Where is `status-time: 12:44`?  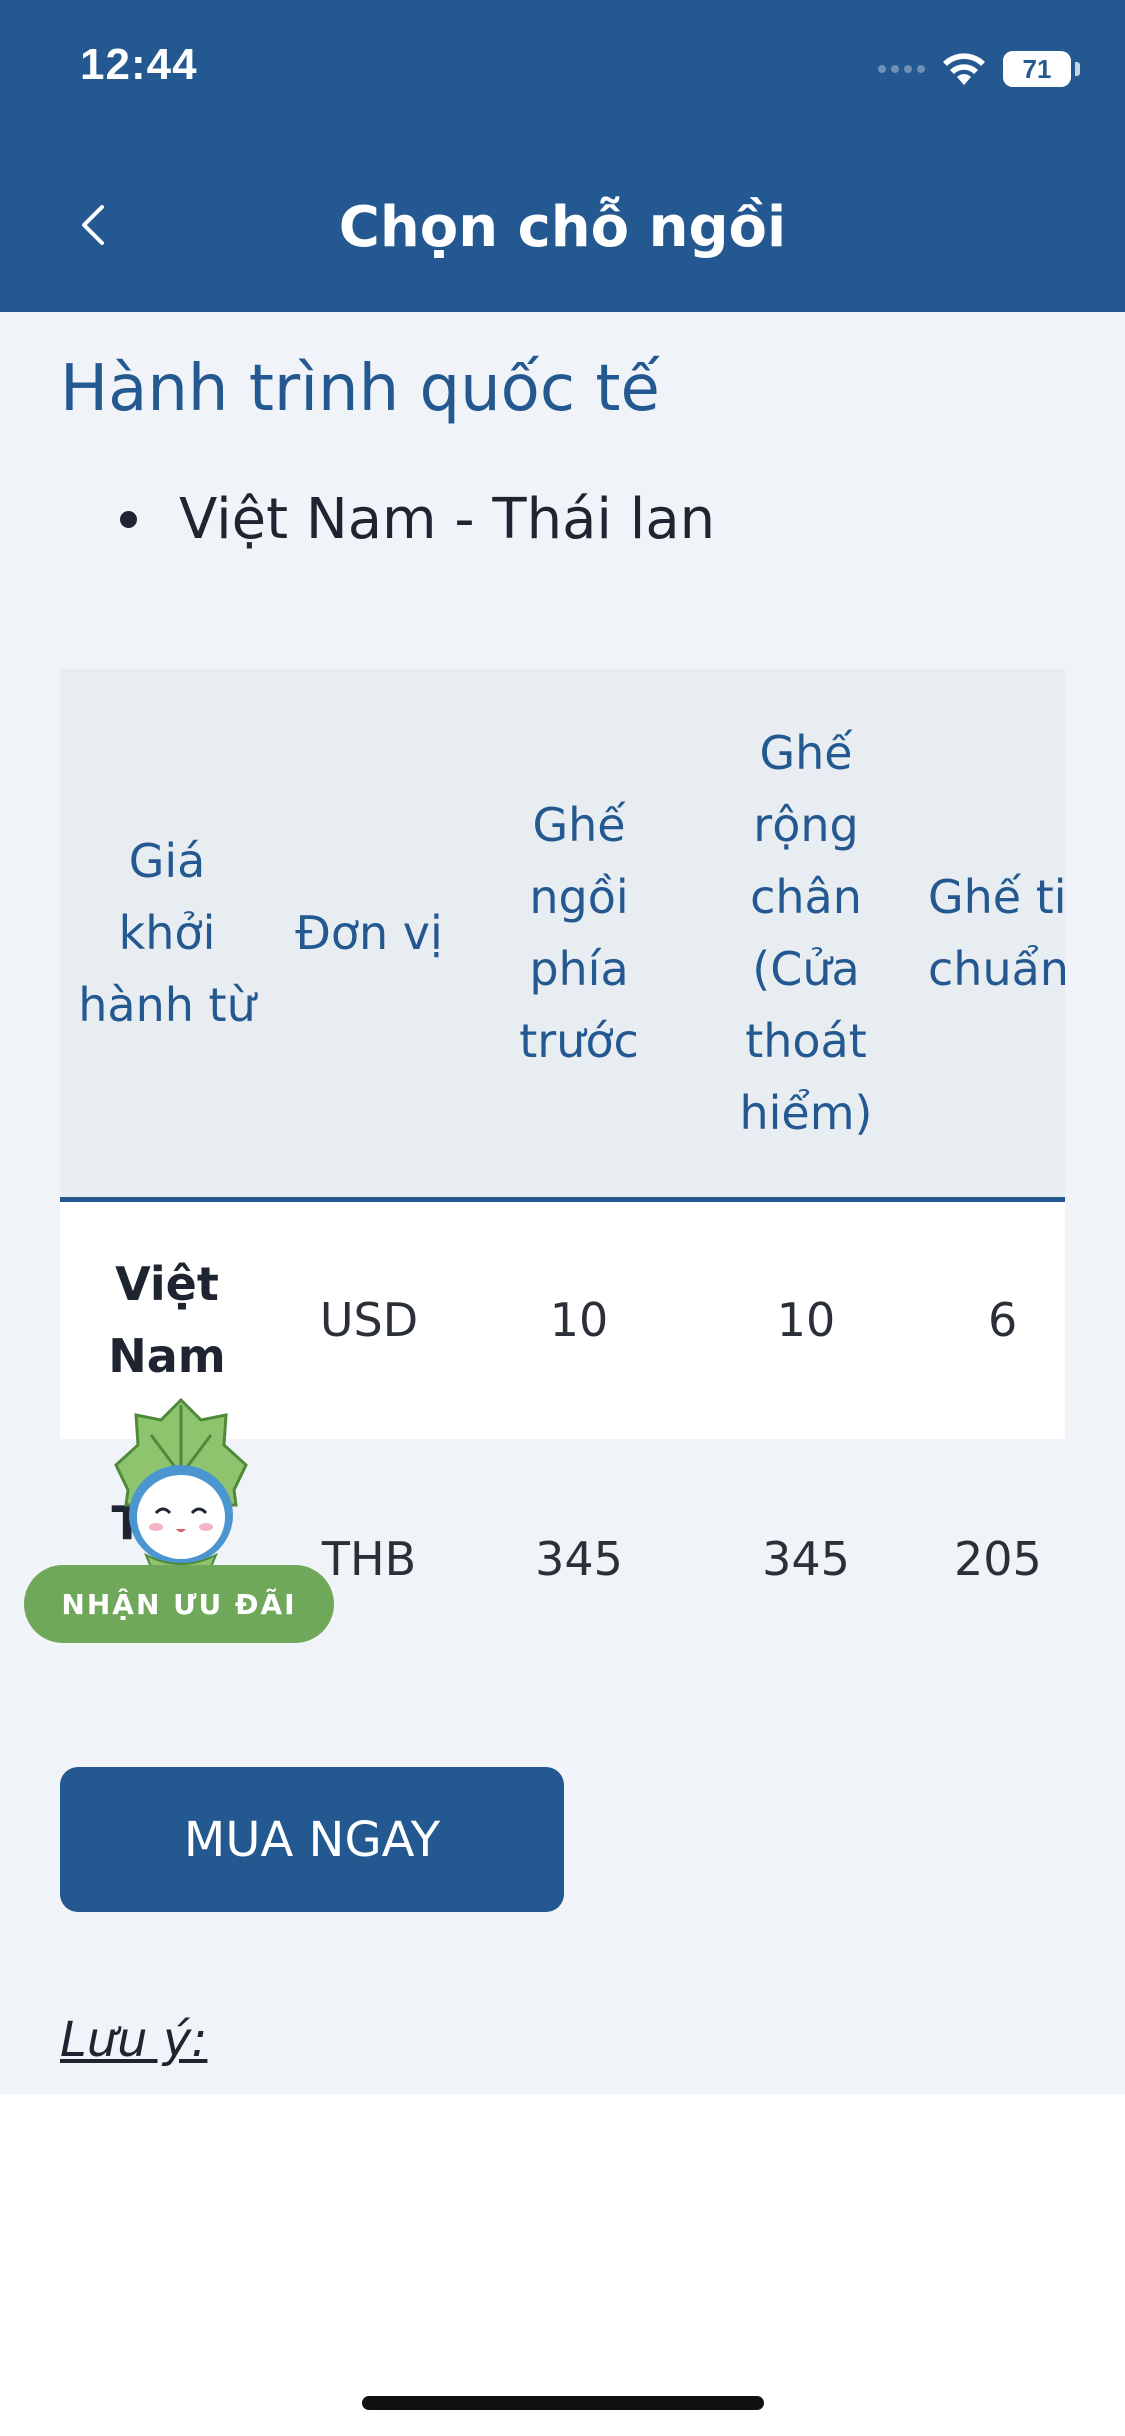
status-time: 12:44 is located at coordinates (139, 64).